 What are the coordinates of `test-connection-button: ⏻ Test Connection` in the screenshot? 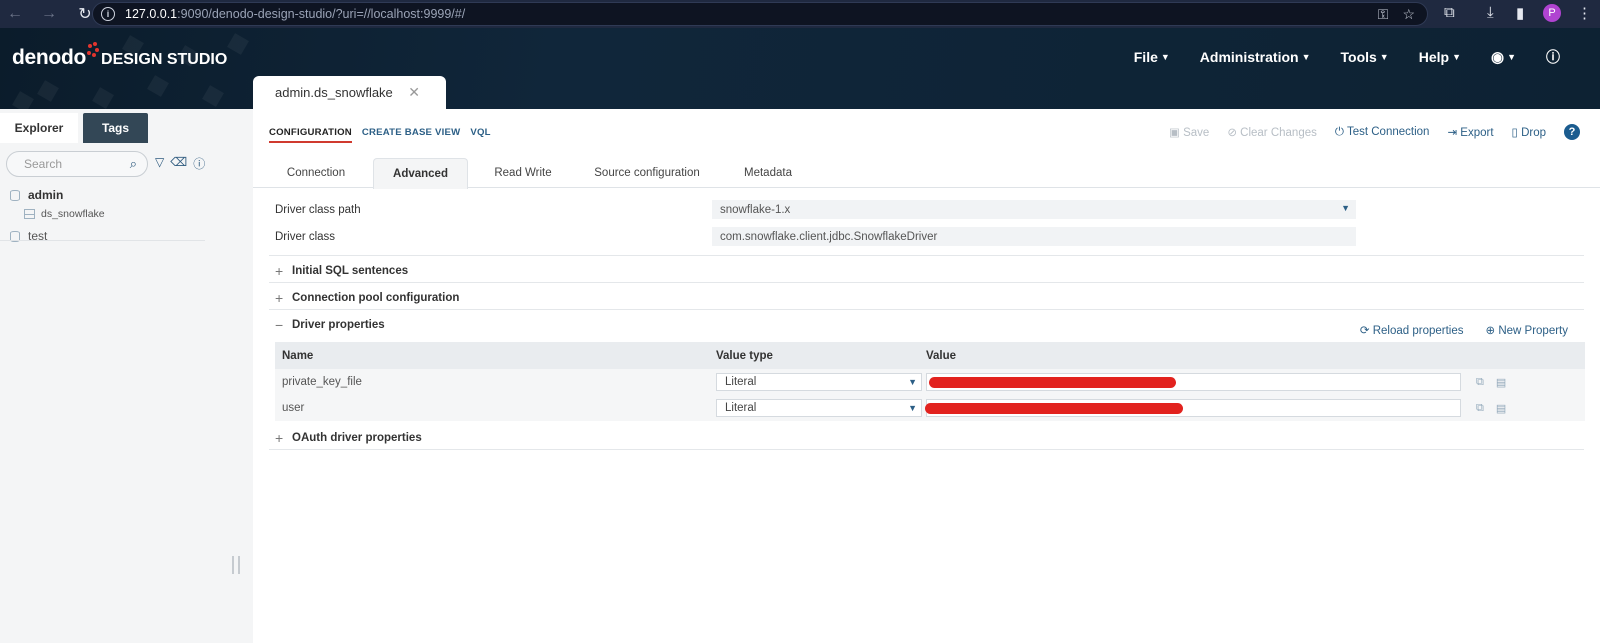 It's located at (1382, 132).